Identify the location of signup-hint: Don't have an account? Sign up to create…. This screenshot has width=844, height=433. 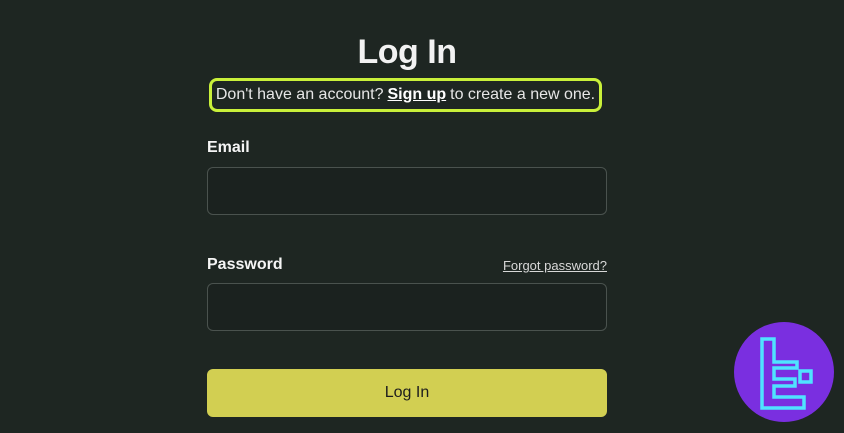
(405, 95).